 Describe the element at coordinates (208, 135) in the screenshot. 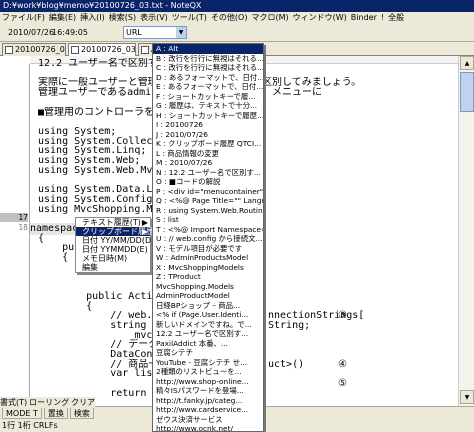

I see `clipboard-history-item: J : 2010/07/26` at that location.